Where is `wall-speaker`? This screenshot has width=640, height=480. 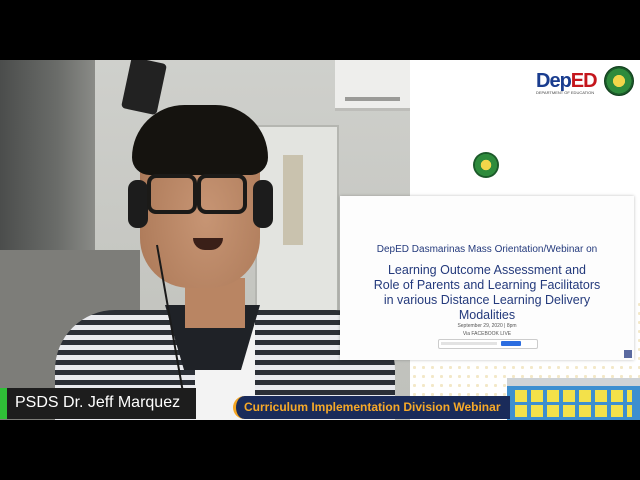
wall-speaker is located at coordinates (144, 88).